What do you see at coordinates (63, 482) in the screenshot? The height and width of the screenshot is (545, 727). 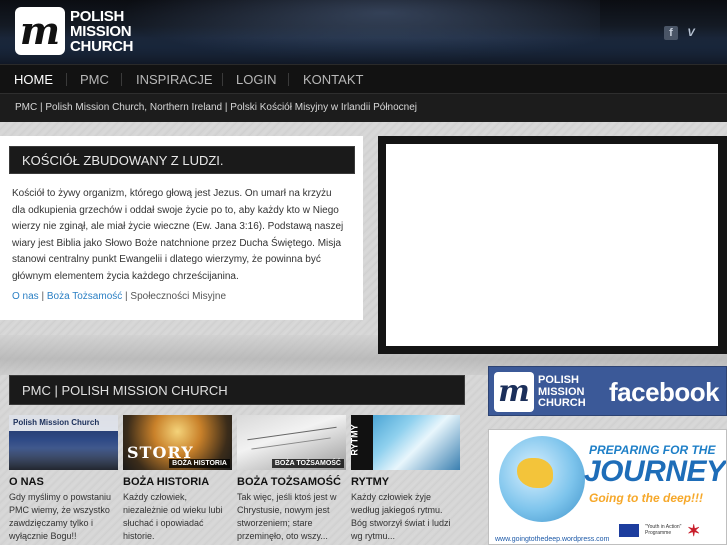 I see `card-title: O NAS` at bounding box center [63, 482].